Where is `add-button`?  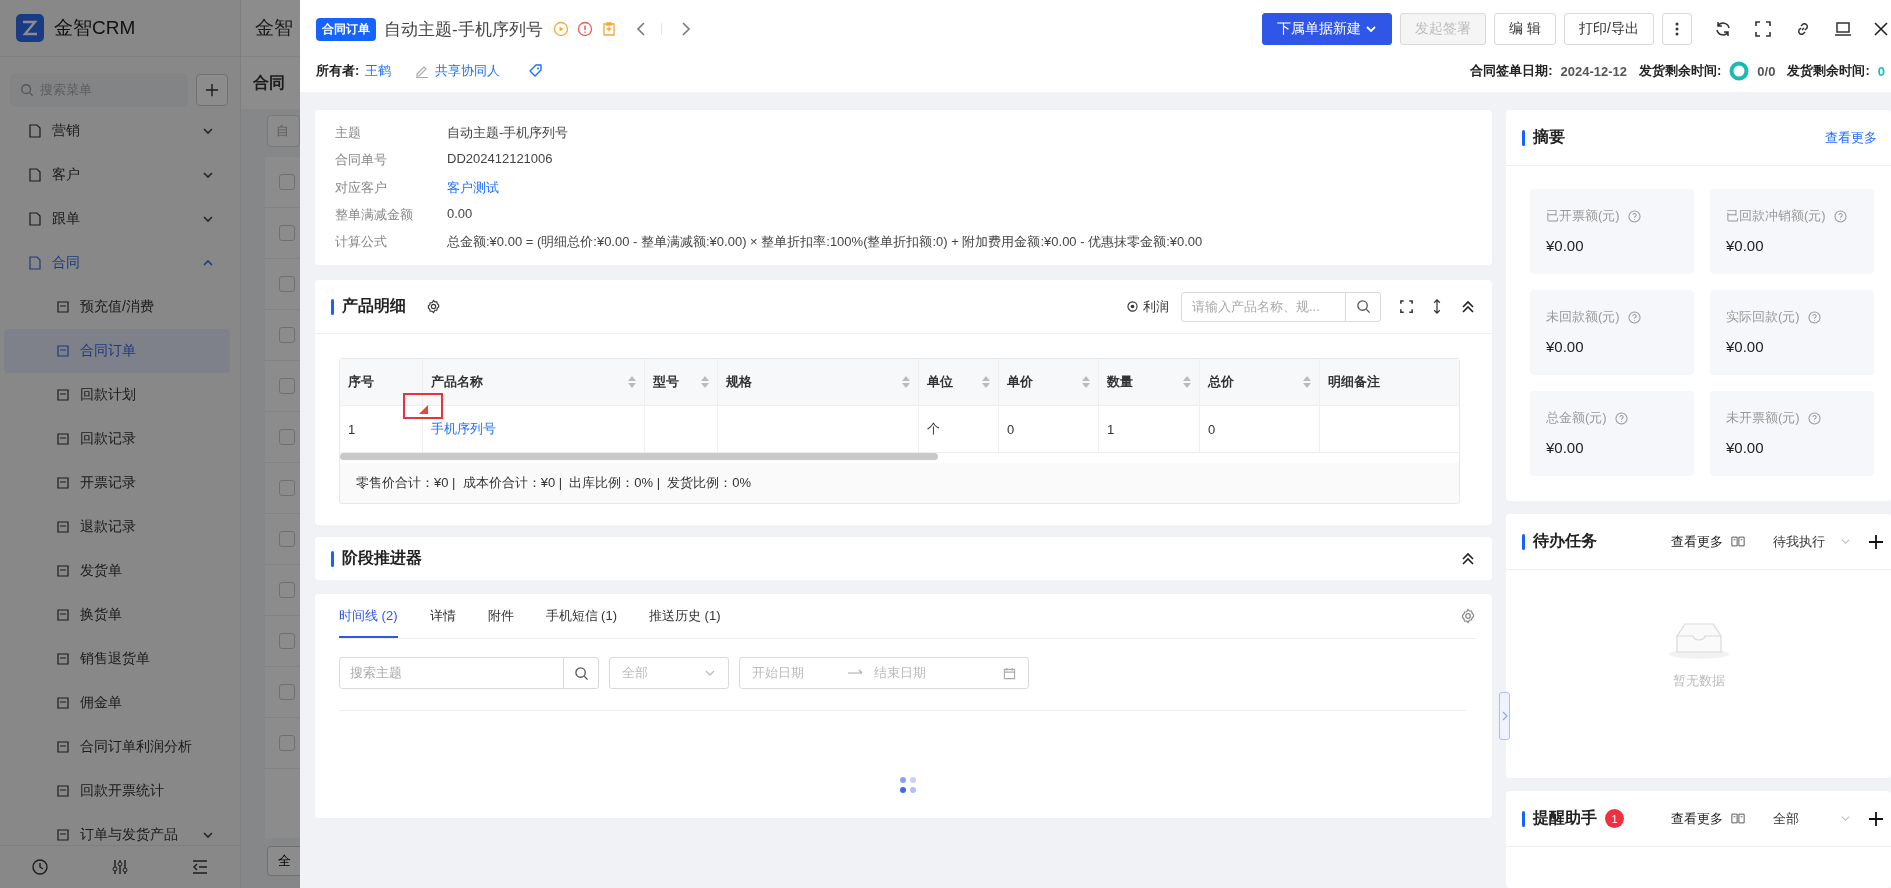 add-button is located at coordinates (212, 90).